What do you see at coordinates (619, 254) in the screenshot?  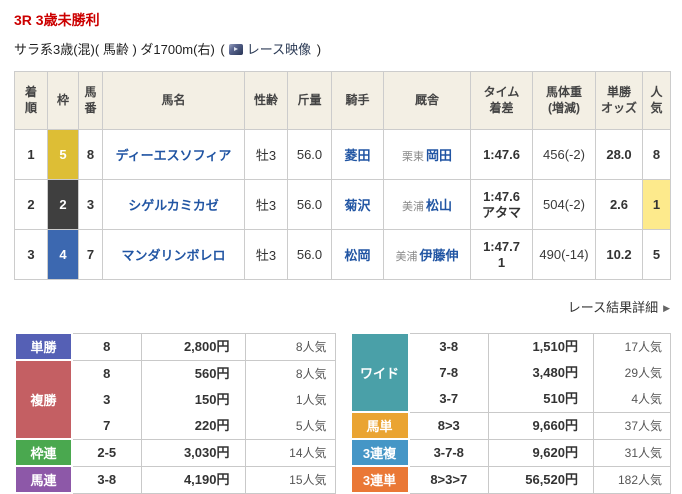 I see `win-odds: 10.2` at bounding box center [619, 254].